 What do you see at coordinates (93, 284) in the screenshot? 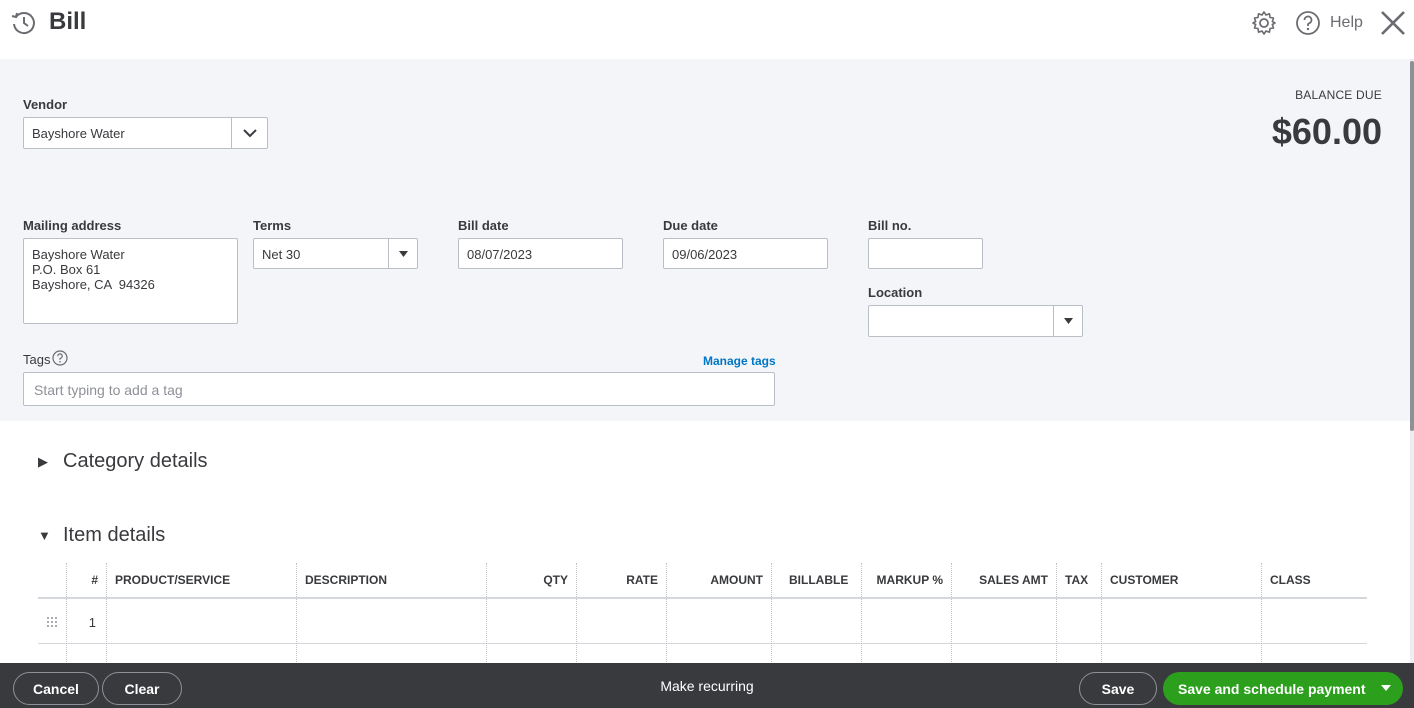
I see `address-line: Bayshore, CA 94326` at bounding box center [93, 284].